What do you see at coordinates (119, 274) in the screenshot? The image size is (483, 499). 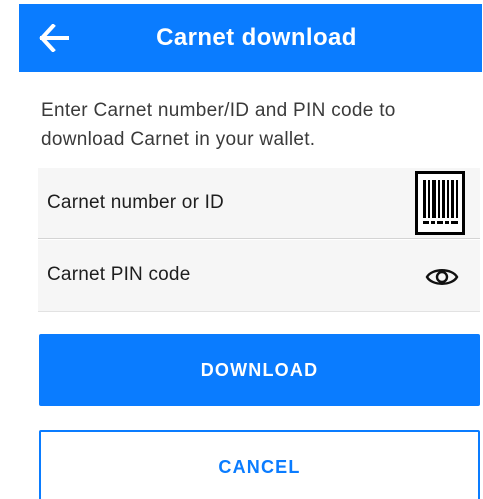 I see `carnet-pin-placeholder: Carnet PIN code` at bounding box center [119, 274].